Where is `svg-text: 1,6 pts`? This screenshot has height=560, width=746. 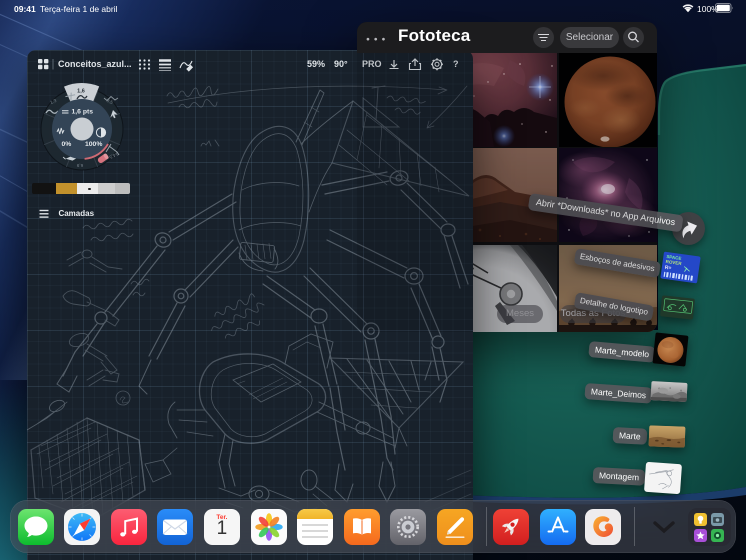 svg-text: 1,6 pts is located at coordinates (83, 112).